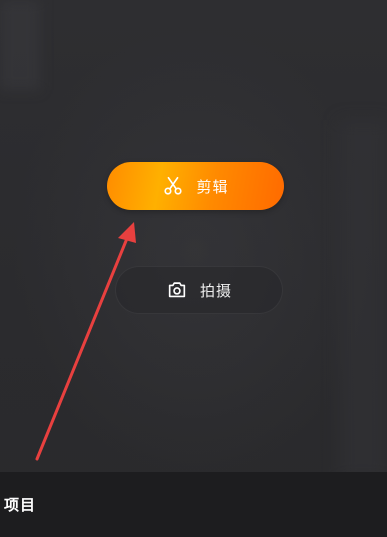 The height and width of the screenshot is (537, 387). What do you see at coordinates (215, 290) in the screenshot?
I see `shoot-button-label: 拍摄` at bounding box center [215, 290].